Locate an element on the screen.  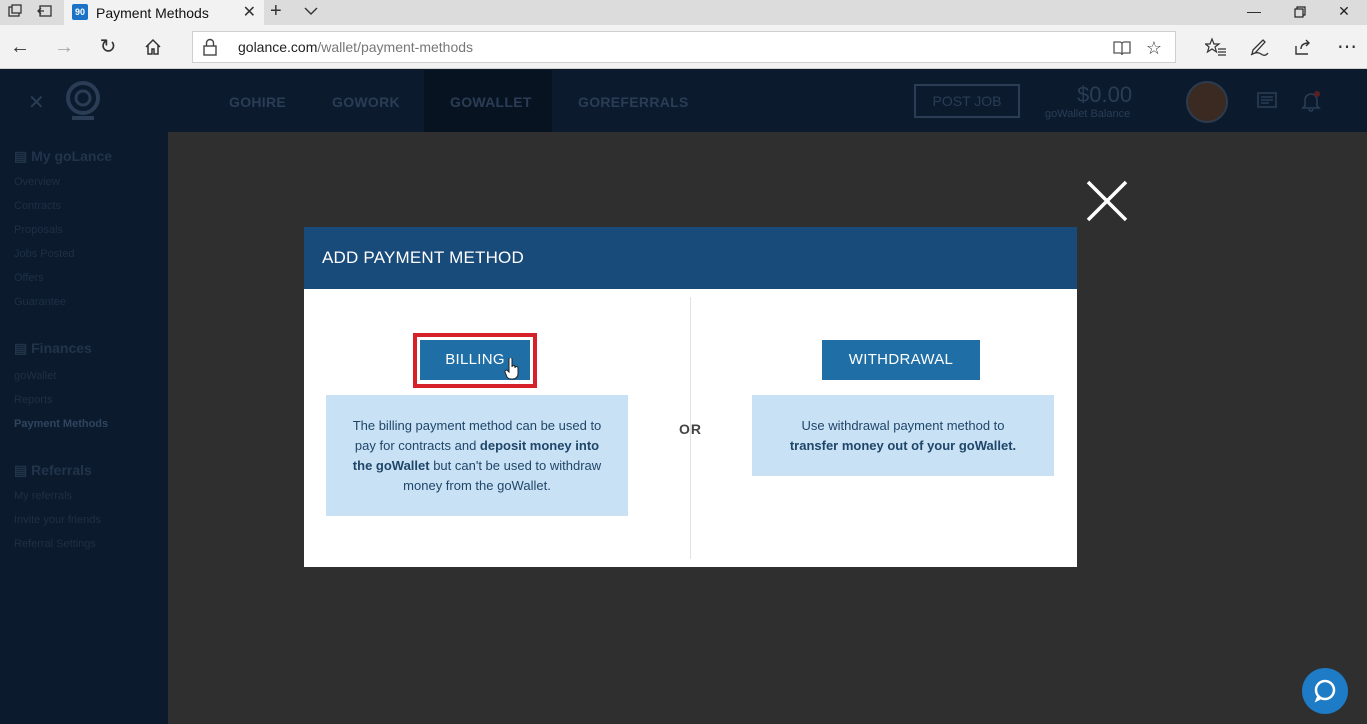
sidebar-section-my-golance: ▤ My goLance is located at coordinates (63, 156).